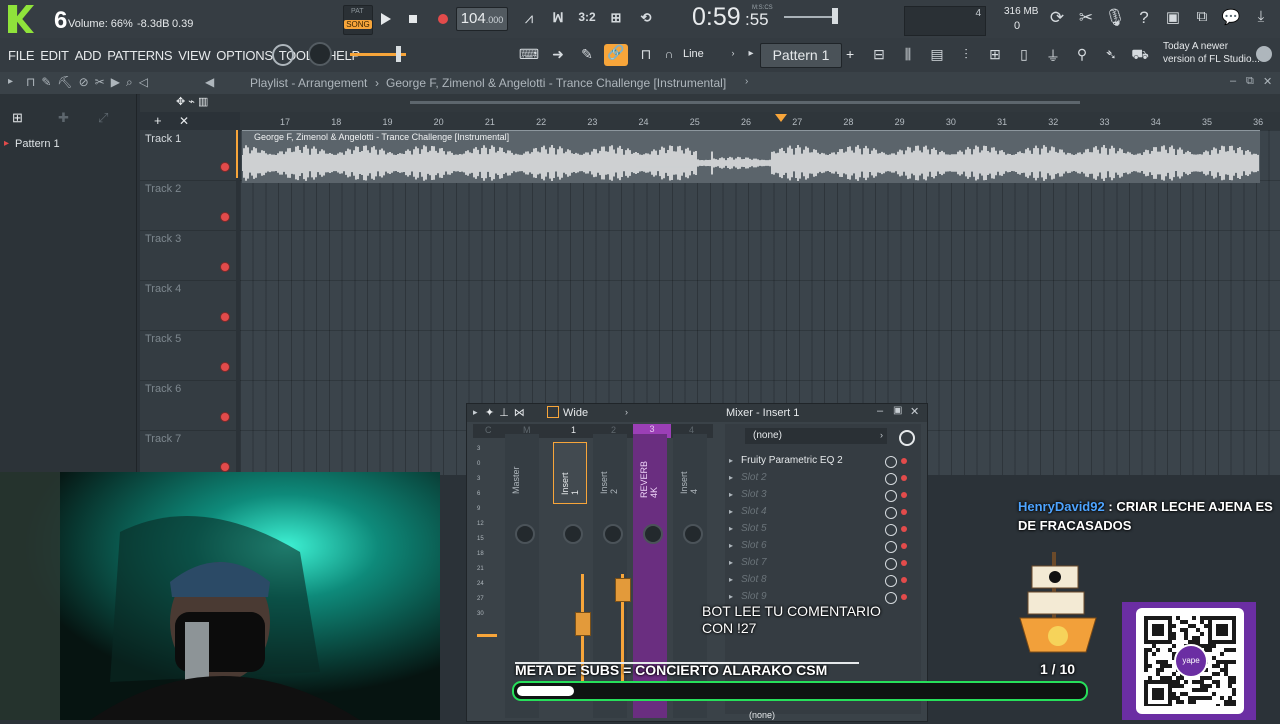  What do you see at coordinates (824, 462) in the screenshot?
I see `effect-slot: ▸ Fruity Parametric EQ 2` at bounding box center [824, 462].